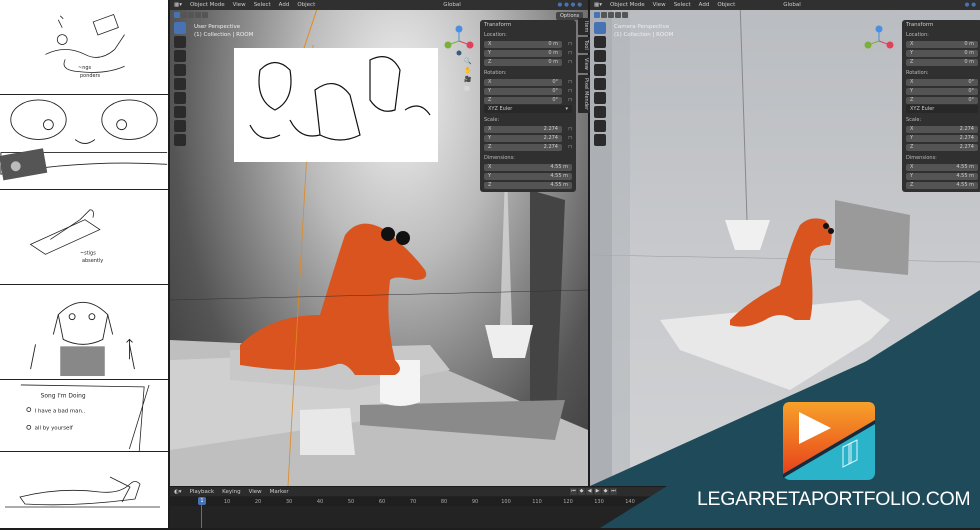 The image size is (980, 530). Describe the element at coordinates (528, 82) in the screenshot. I see `rotation-x: X 0° ⊓` at that location.